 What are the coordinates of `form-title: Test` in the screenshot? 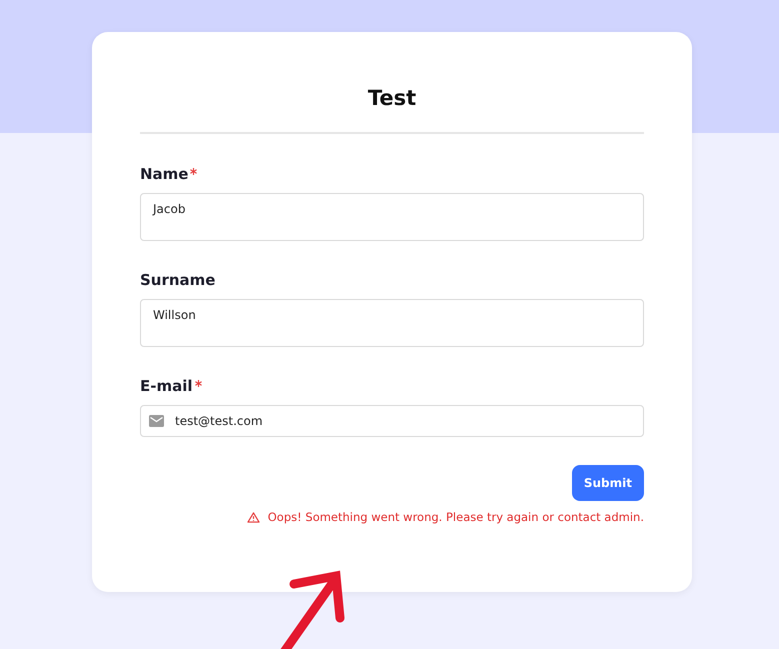 It's located at (392, 98).